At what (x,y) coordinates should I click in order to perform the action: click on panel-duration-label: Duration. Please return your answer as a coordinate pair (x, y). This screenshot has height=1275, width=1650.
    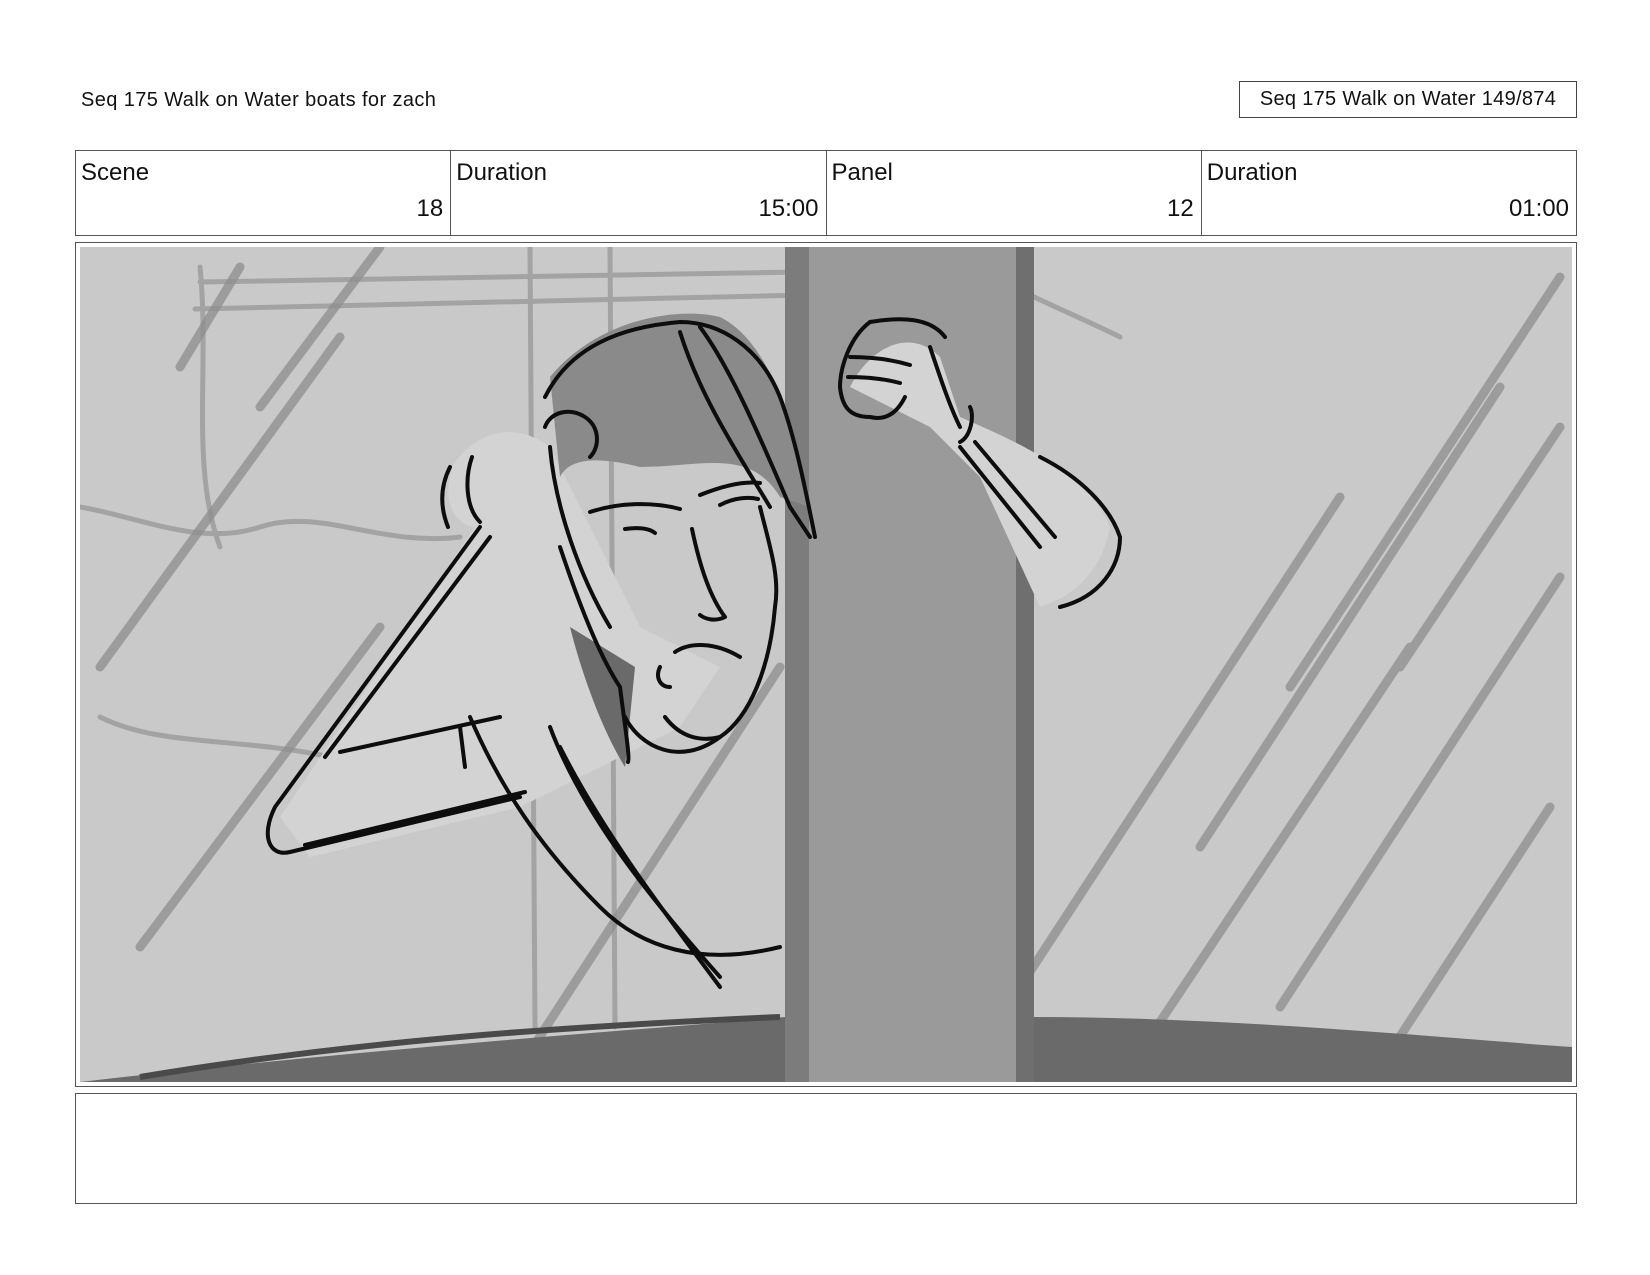
    Looking at the image, I should click on (1252, 172).